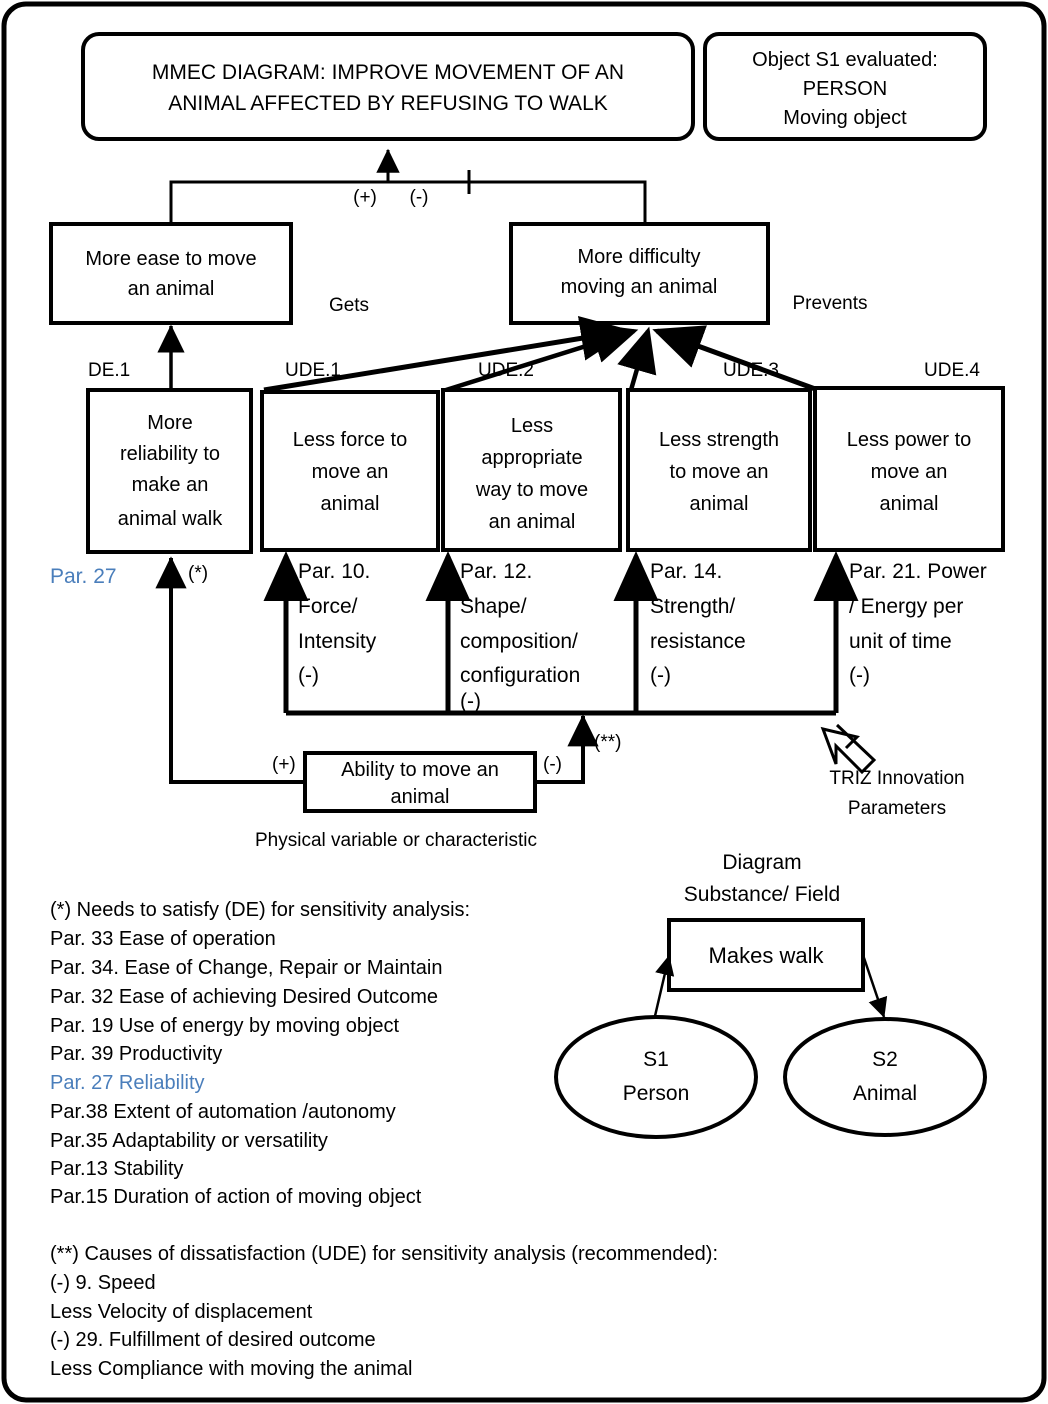 This screenshot has width=1048, height=1404. I want to click on notes-ude-item-2: (-) 29. Fulfillment of desired outcome, so click(213, 1340).